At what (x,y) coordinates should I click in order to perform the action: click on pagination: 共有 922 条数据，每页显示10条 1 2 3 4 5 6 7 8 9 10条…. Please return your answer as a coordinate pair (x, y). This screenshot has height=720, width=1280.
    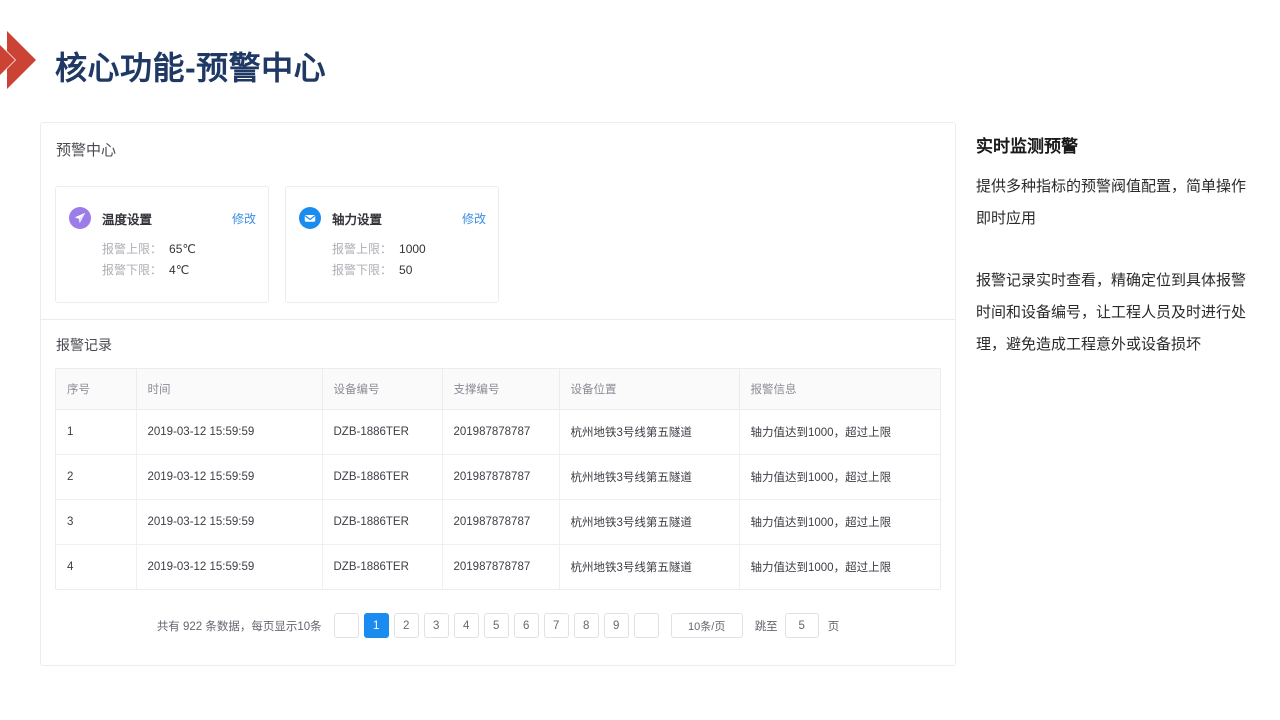
    Looking at the image, I should click on (498, 625).